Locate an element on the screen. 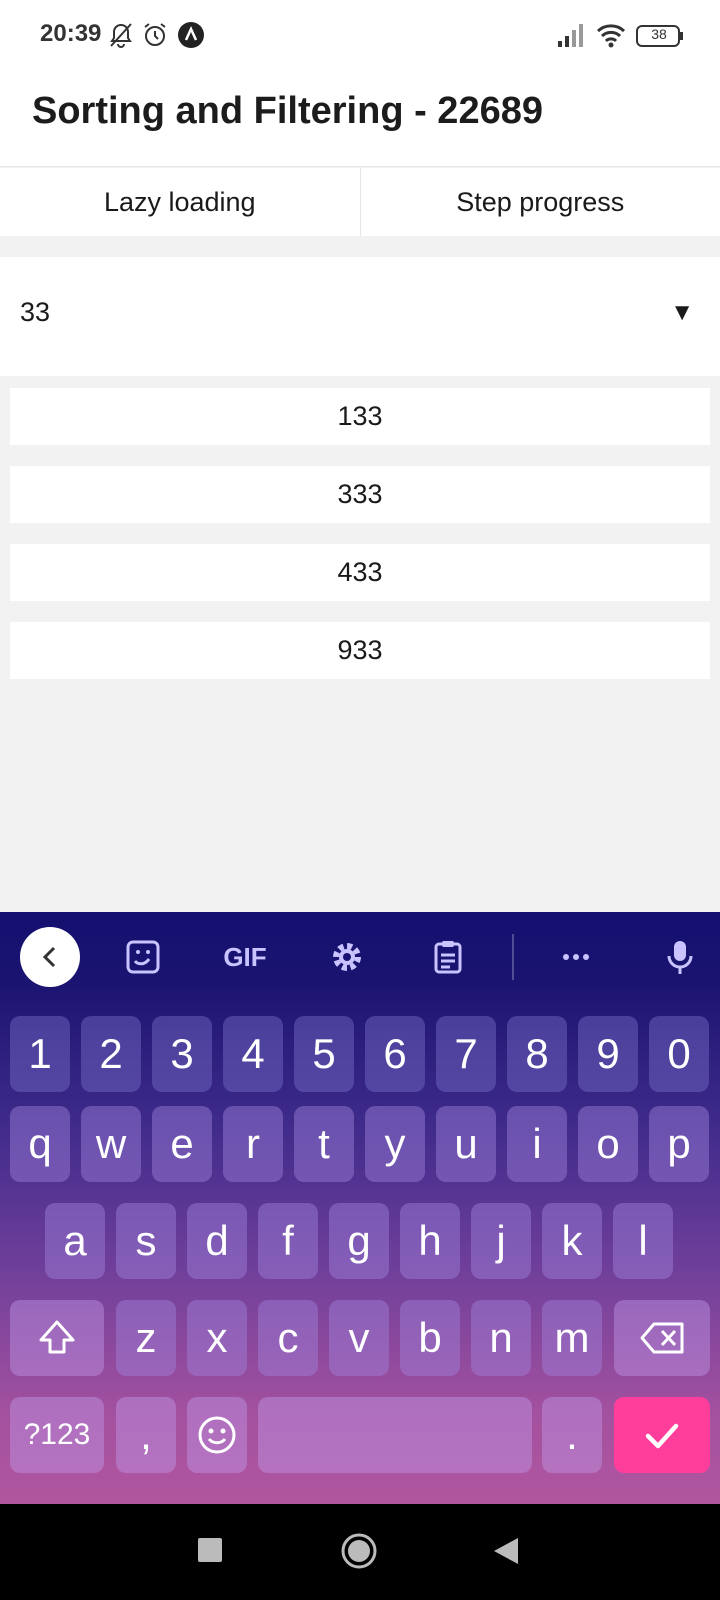 This screenshot has height=1600, width=720. checkmark-icon is located at coordinates (662, 1436).